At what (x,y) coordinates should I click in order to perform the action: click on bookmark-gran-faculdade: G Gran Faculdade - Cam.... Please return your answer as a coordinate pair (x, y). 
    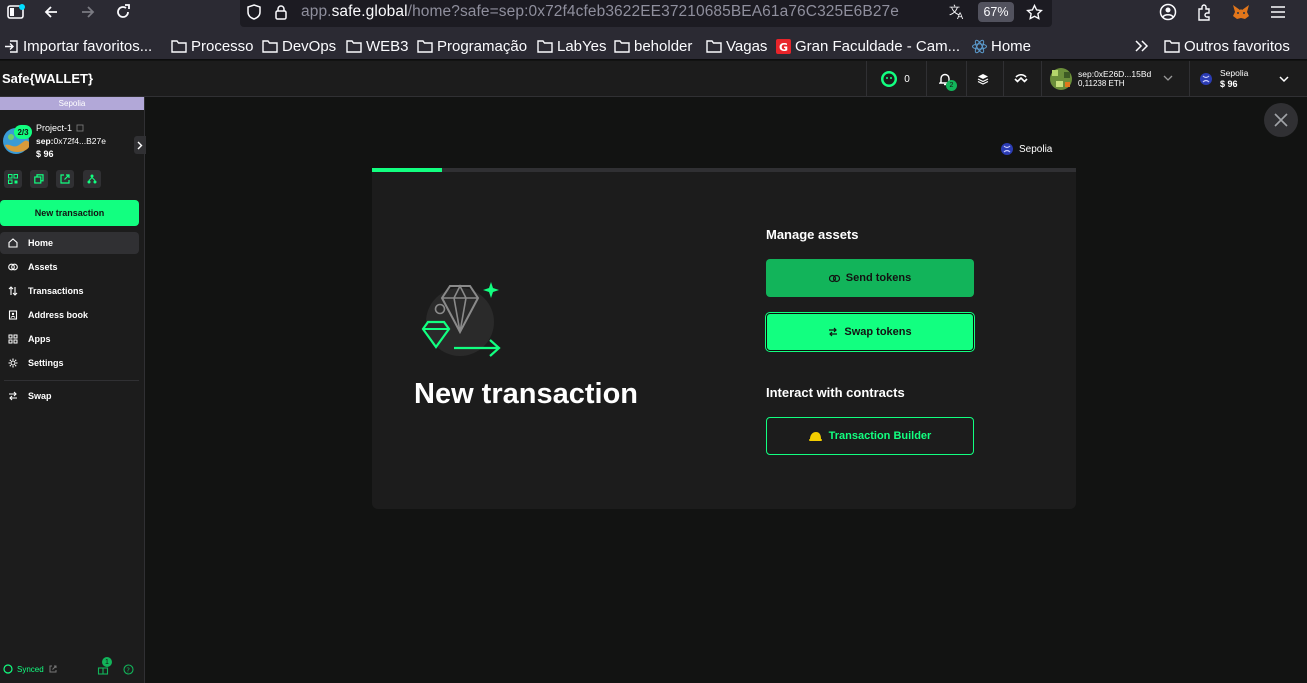
    Looking at the image, I should click on (868, 46).